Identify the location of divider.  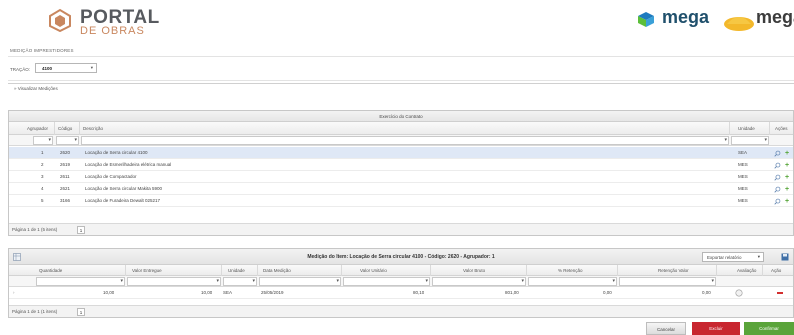
(401, 80).